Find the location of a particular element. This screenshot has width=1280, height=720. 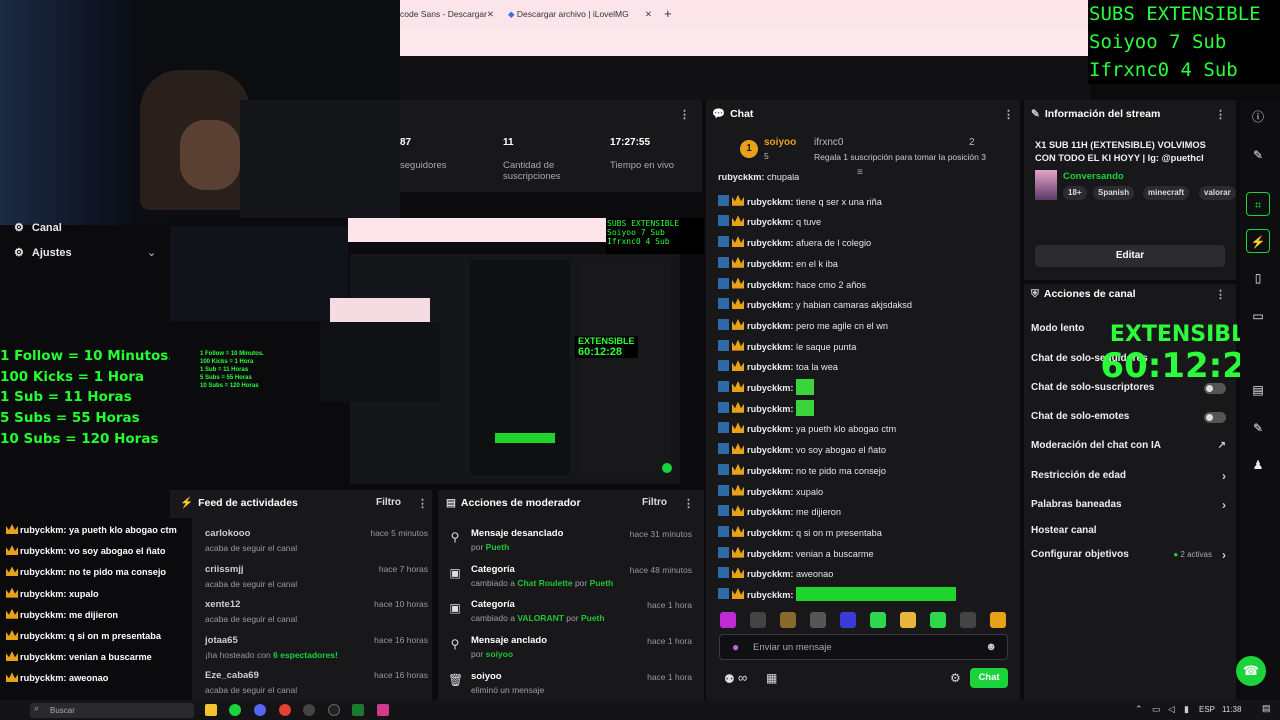

emoji-icon: ☻ is located at coordinates (991, 647).